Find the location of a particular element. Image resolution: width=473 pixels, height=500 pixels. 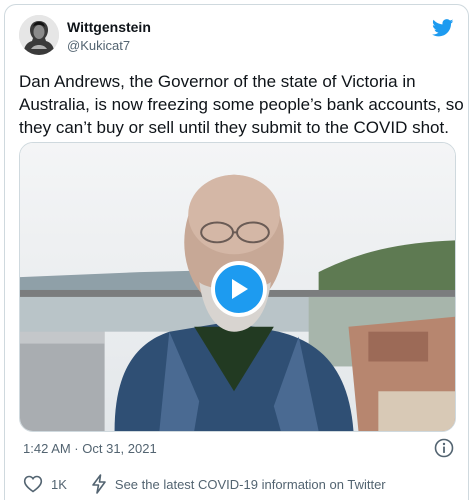

play-button is located at coordinates (239, 289).